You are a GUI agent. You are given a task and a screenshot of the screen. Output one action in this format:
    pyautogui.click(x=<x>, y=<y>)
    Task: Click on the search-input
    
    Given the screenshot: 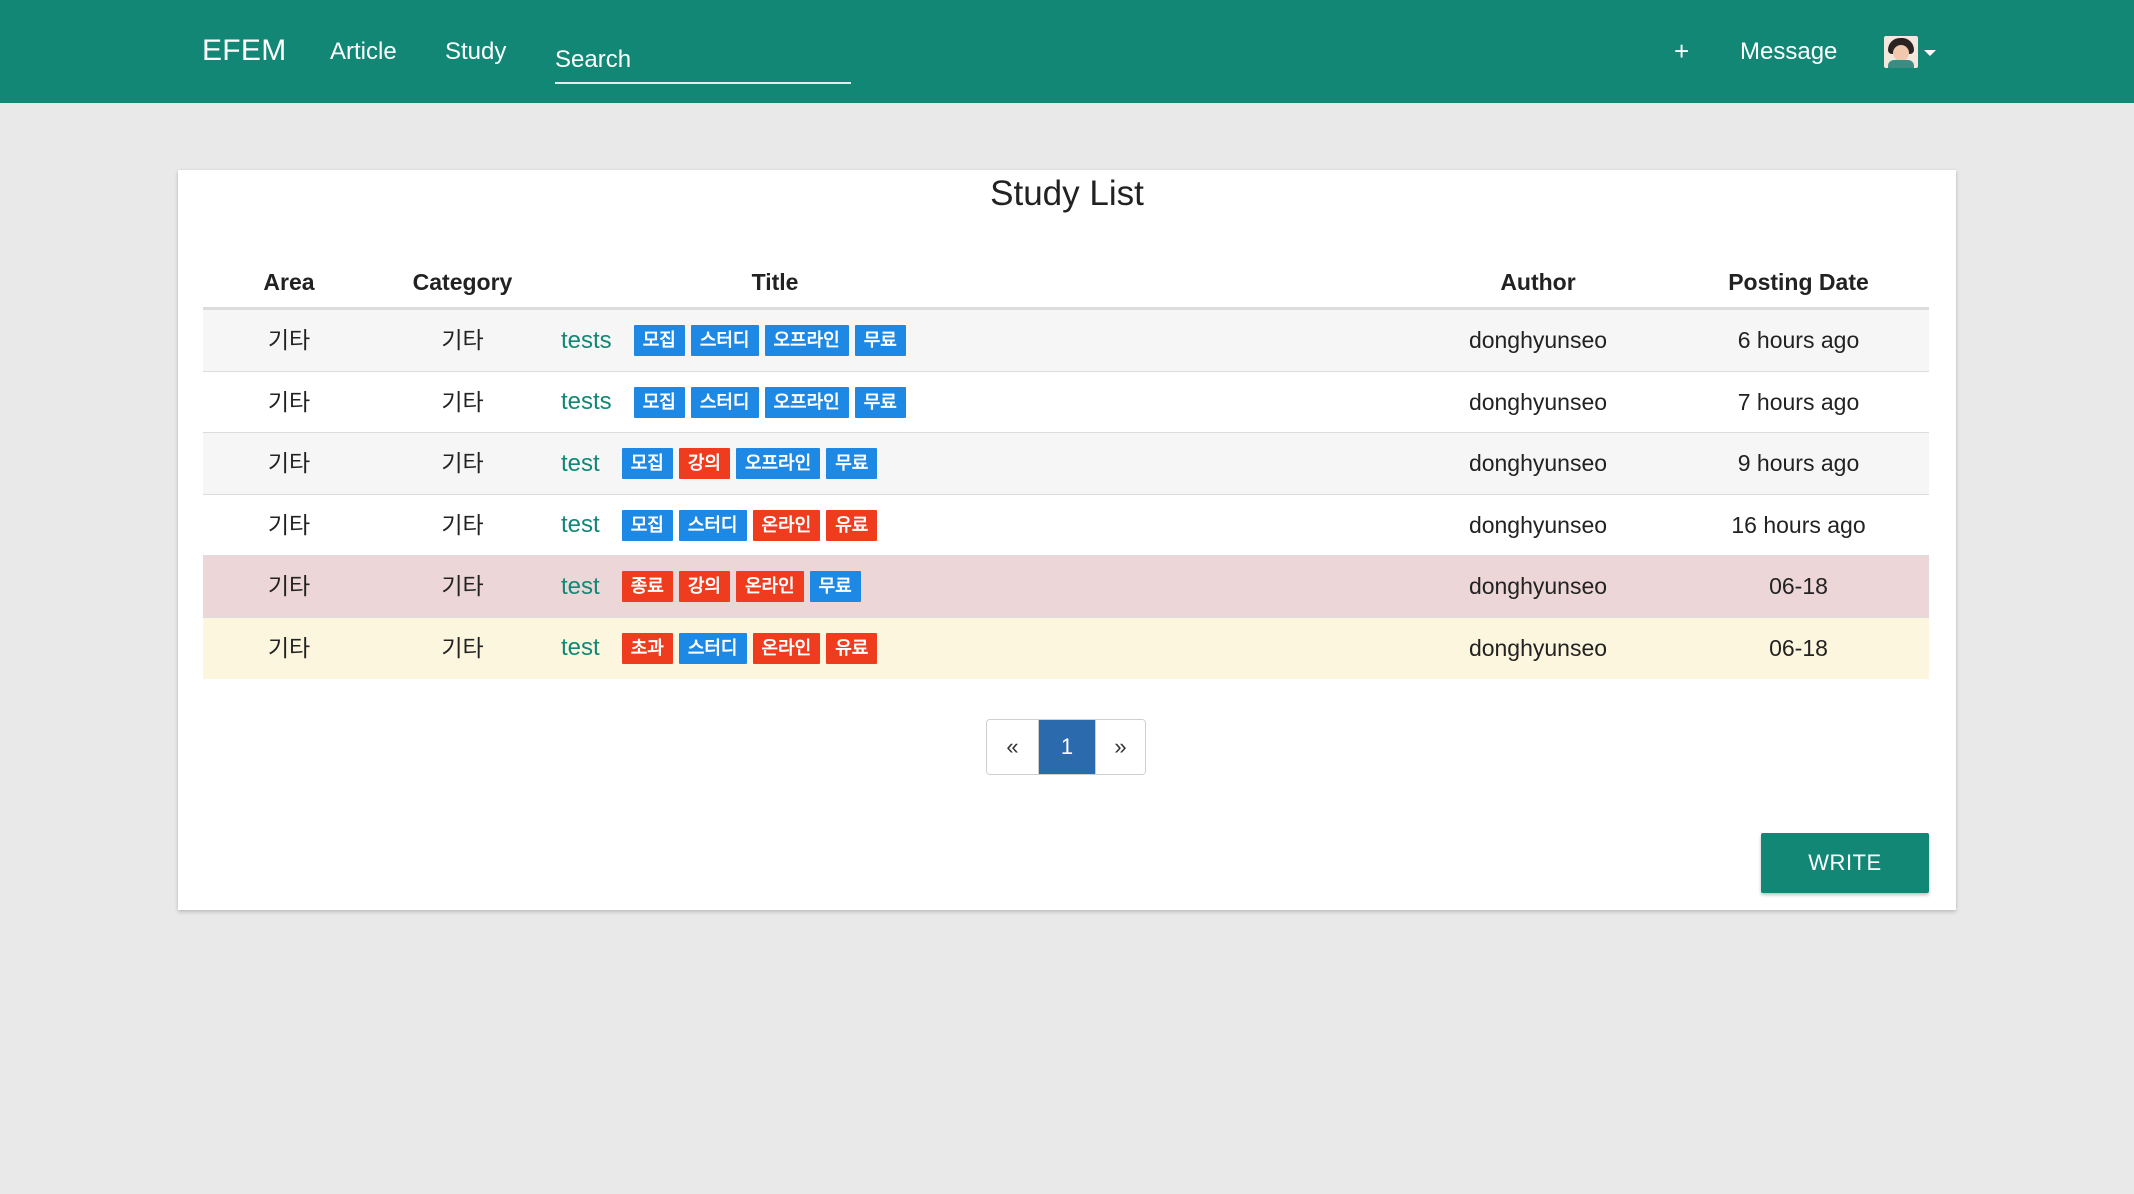 What is the action you would take?
    pyautogui.click(x=703, y=60)
    